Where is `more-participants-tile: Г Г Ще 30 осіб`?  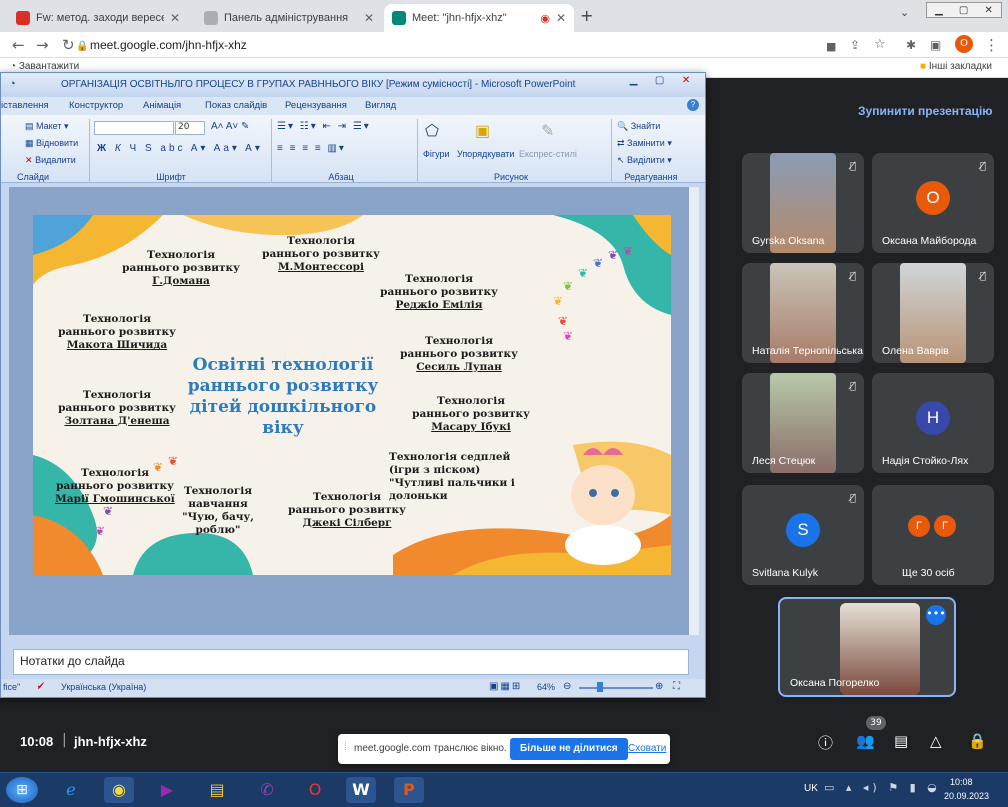
more-participants-tile: Г Г Ще 30 осіб is located at coordinates (933, 535).